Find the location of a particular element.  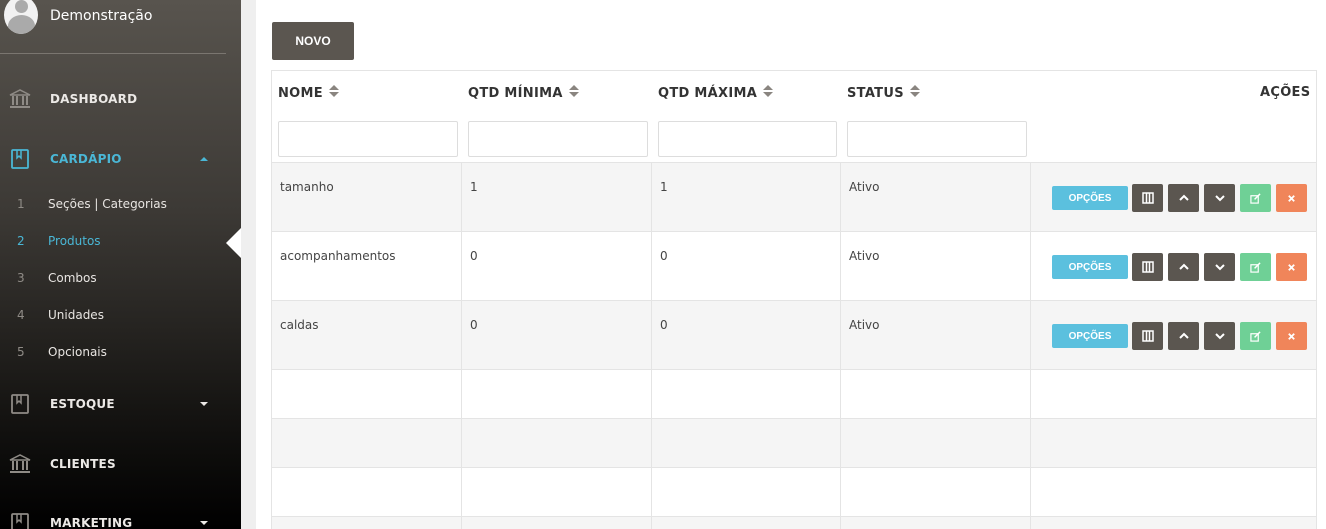

filter-status-input is located at coordinates (937, 139).